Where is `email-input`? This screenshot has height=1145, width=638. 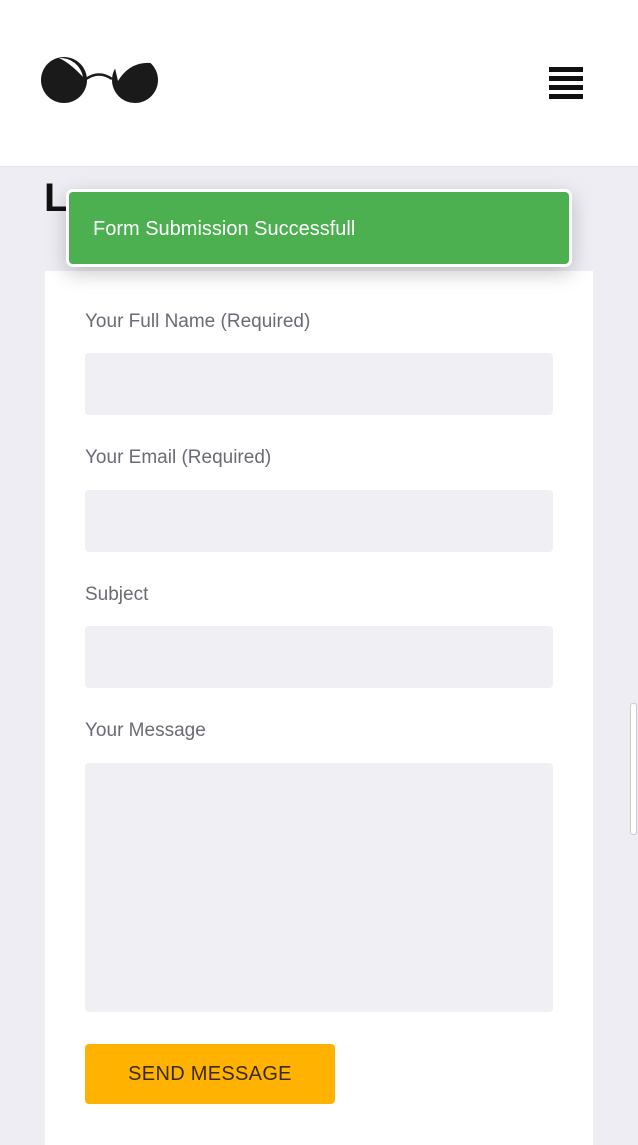 email-input is located at coordinates (319, 521).